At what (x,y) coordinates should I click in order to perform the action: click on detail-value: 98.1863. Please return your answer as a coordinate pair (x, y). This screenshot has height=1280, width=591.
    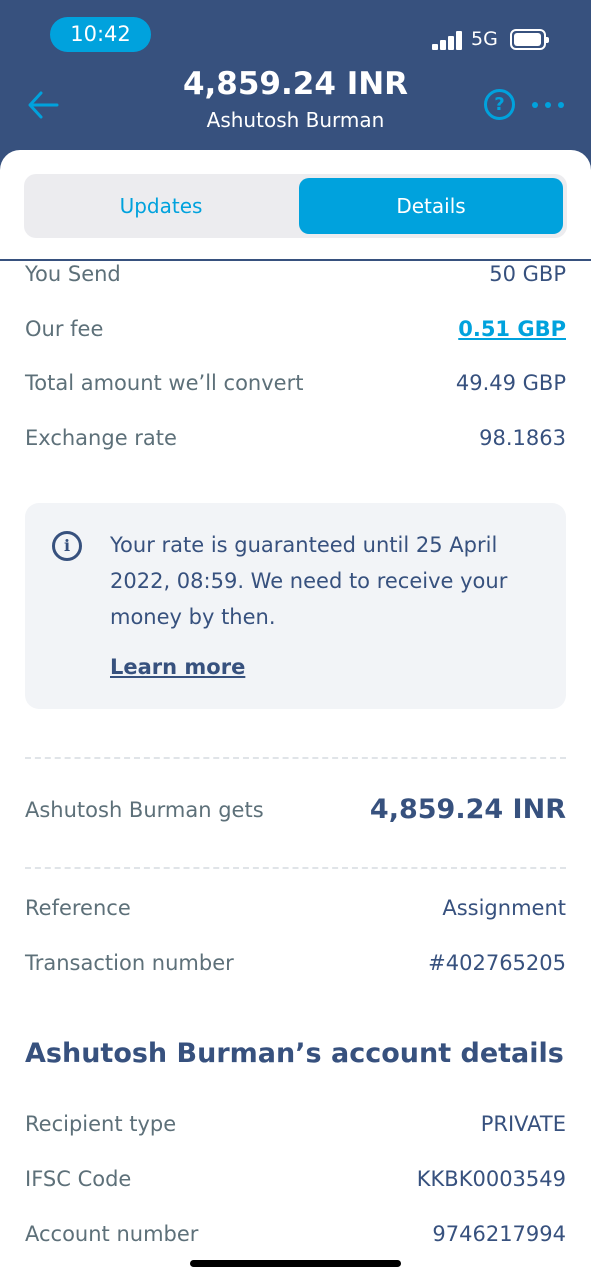
    Looking at the image, I should click on (522, 438).